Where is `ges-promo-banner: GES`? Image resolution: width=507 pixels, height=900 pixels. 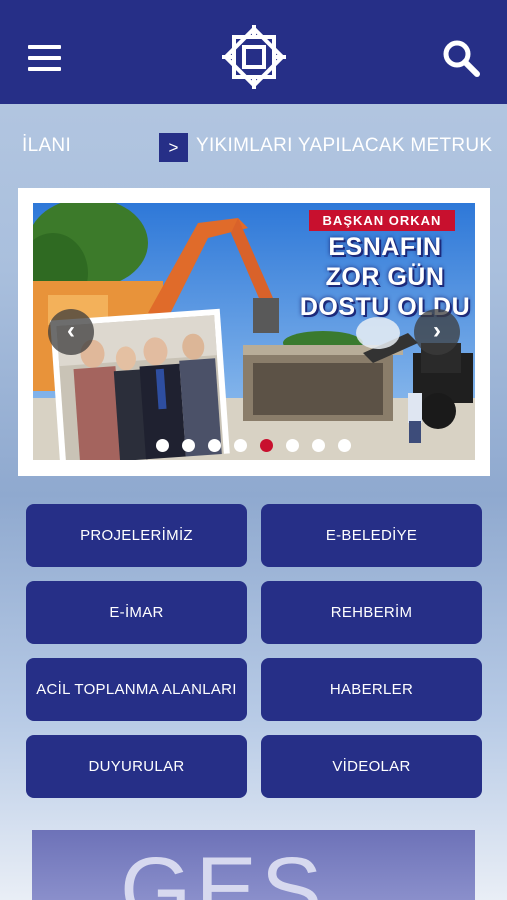 ges-promo-banner: GES is located at coordinates (253, 865).